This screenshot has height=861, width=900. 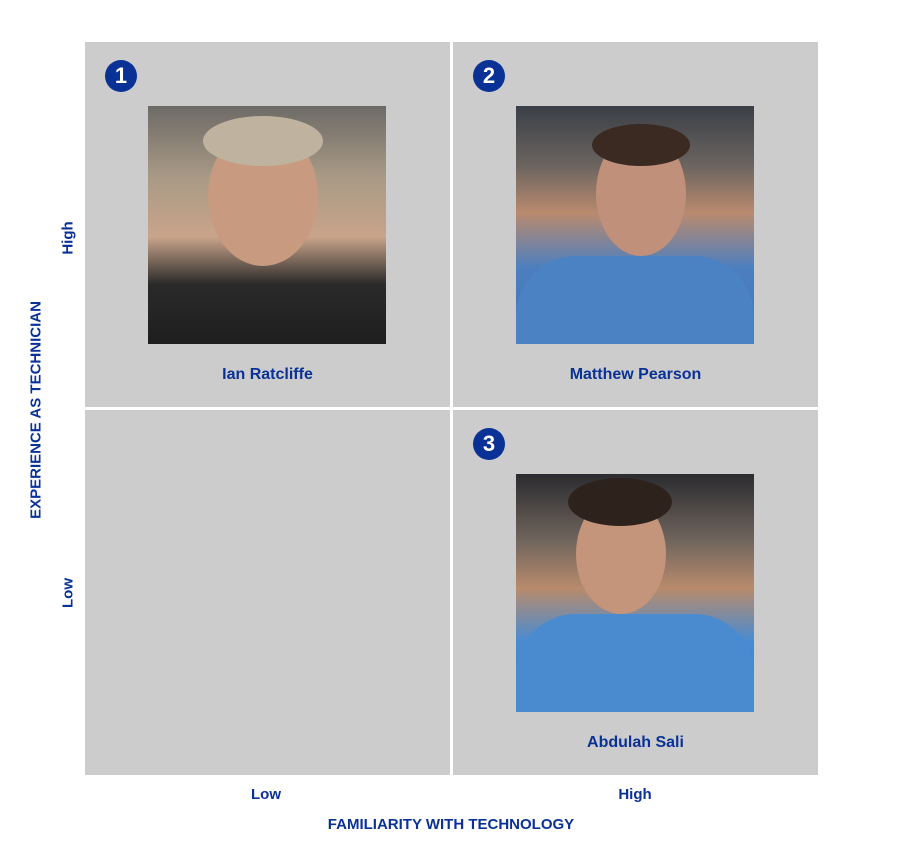 I want to click on y-tick-high: High, so click(x=68, y=238).